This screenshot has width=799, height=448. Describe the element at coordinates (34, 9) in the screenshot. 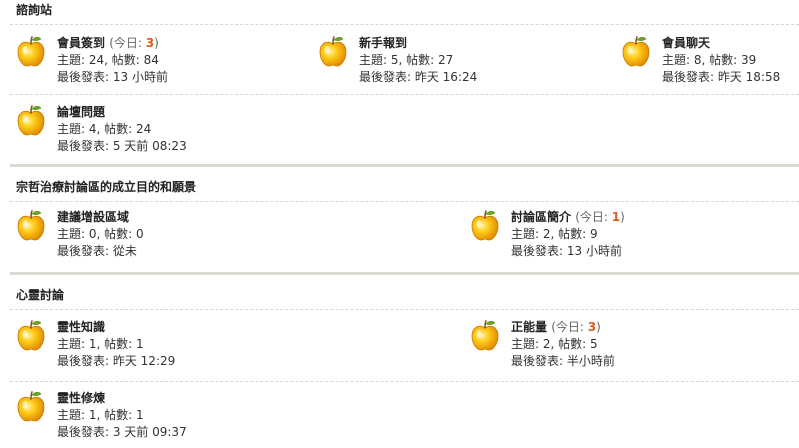

I see `section-title-consult: 諮詢站` at that location.